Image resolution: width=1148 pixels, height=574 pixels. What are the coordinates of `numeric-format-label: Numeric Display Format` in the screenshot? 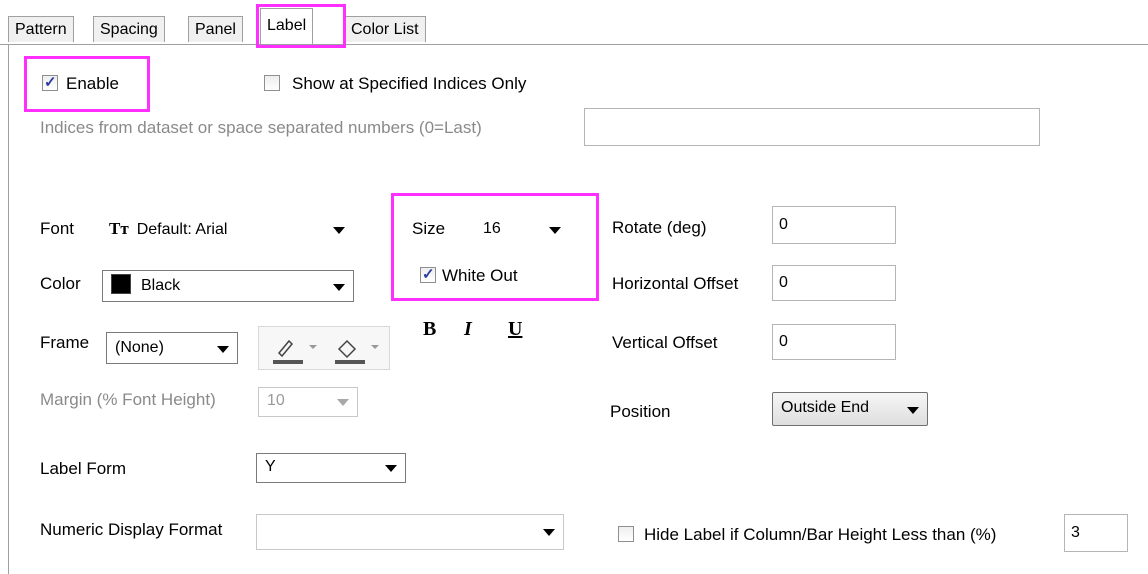 It's located at (131, 529).